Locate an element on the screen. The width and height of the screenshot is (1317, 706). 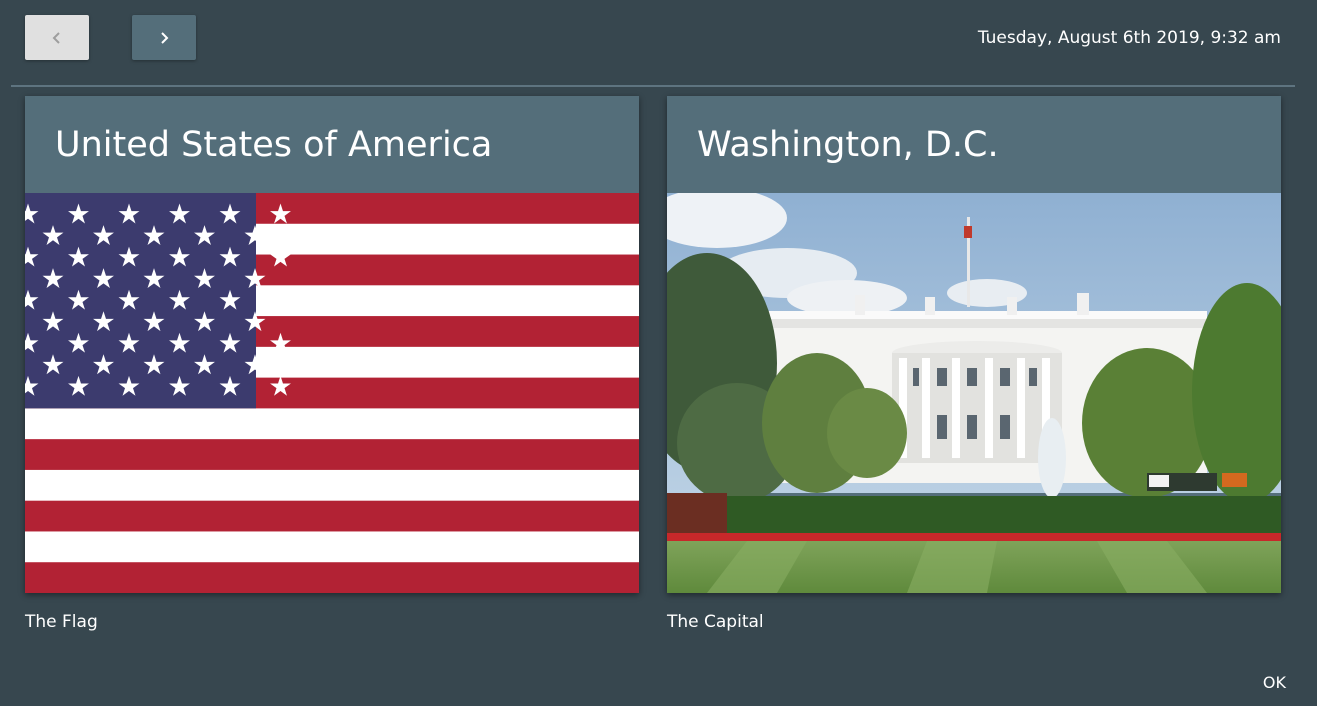
datetime-label: Tuesday, August 6th 2019, 9:32 am is located at coordinates (1129, 38).